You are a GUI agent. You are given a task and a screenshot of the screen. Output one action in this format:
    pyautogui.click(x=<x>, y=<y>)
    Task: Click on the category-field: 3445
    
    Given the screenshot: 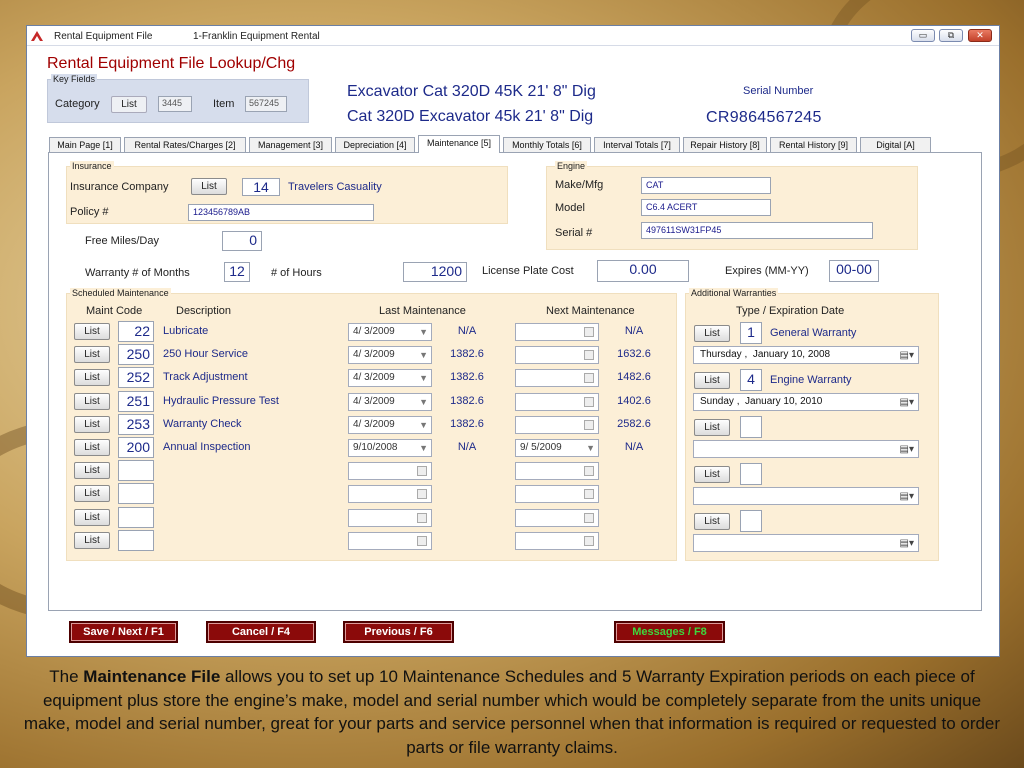 What is the action you would take?
    pyautogui.click(x=175, y=104)
    